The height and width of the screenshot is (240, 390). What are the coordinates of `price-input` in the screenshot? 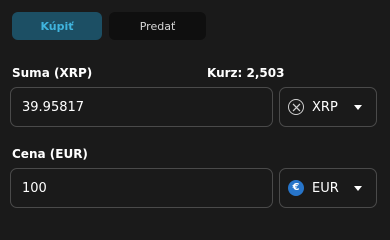 It's located at (141, 188).